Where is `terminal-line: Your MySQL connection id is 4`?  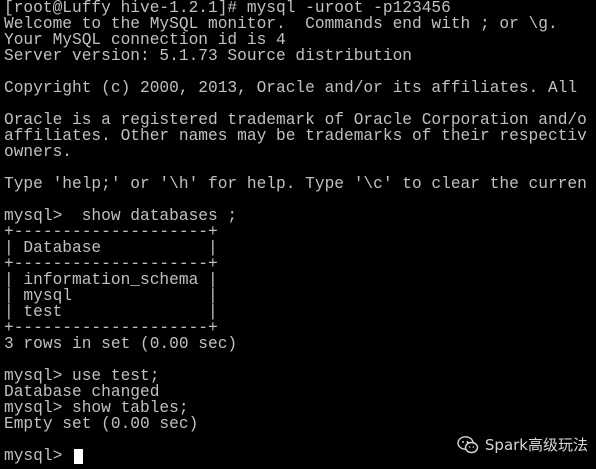 terminal-line: Your MySQL connection id is 4 is located at coordinates (145, 40).